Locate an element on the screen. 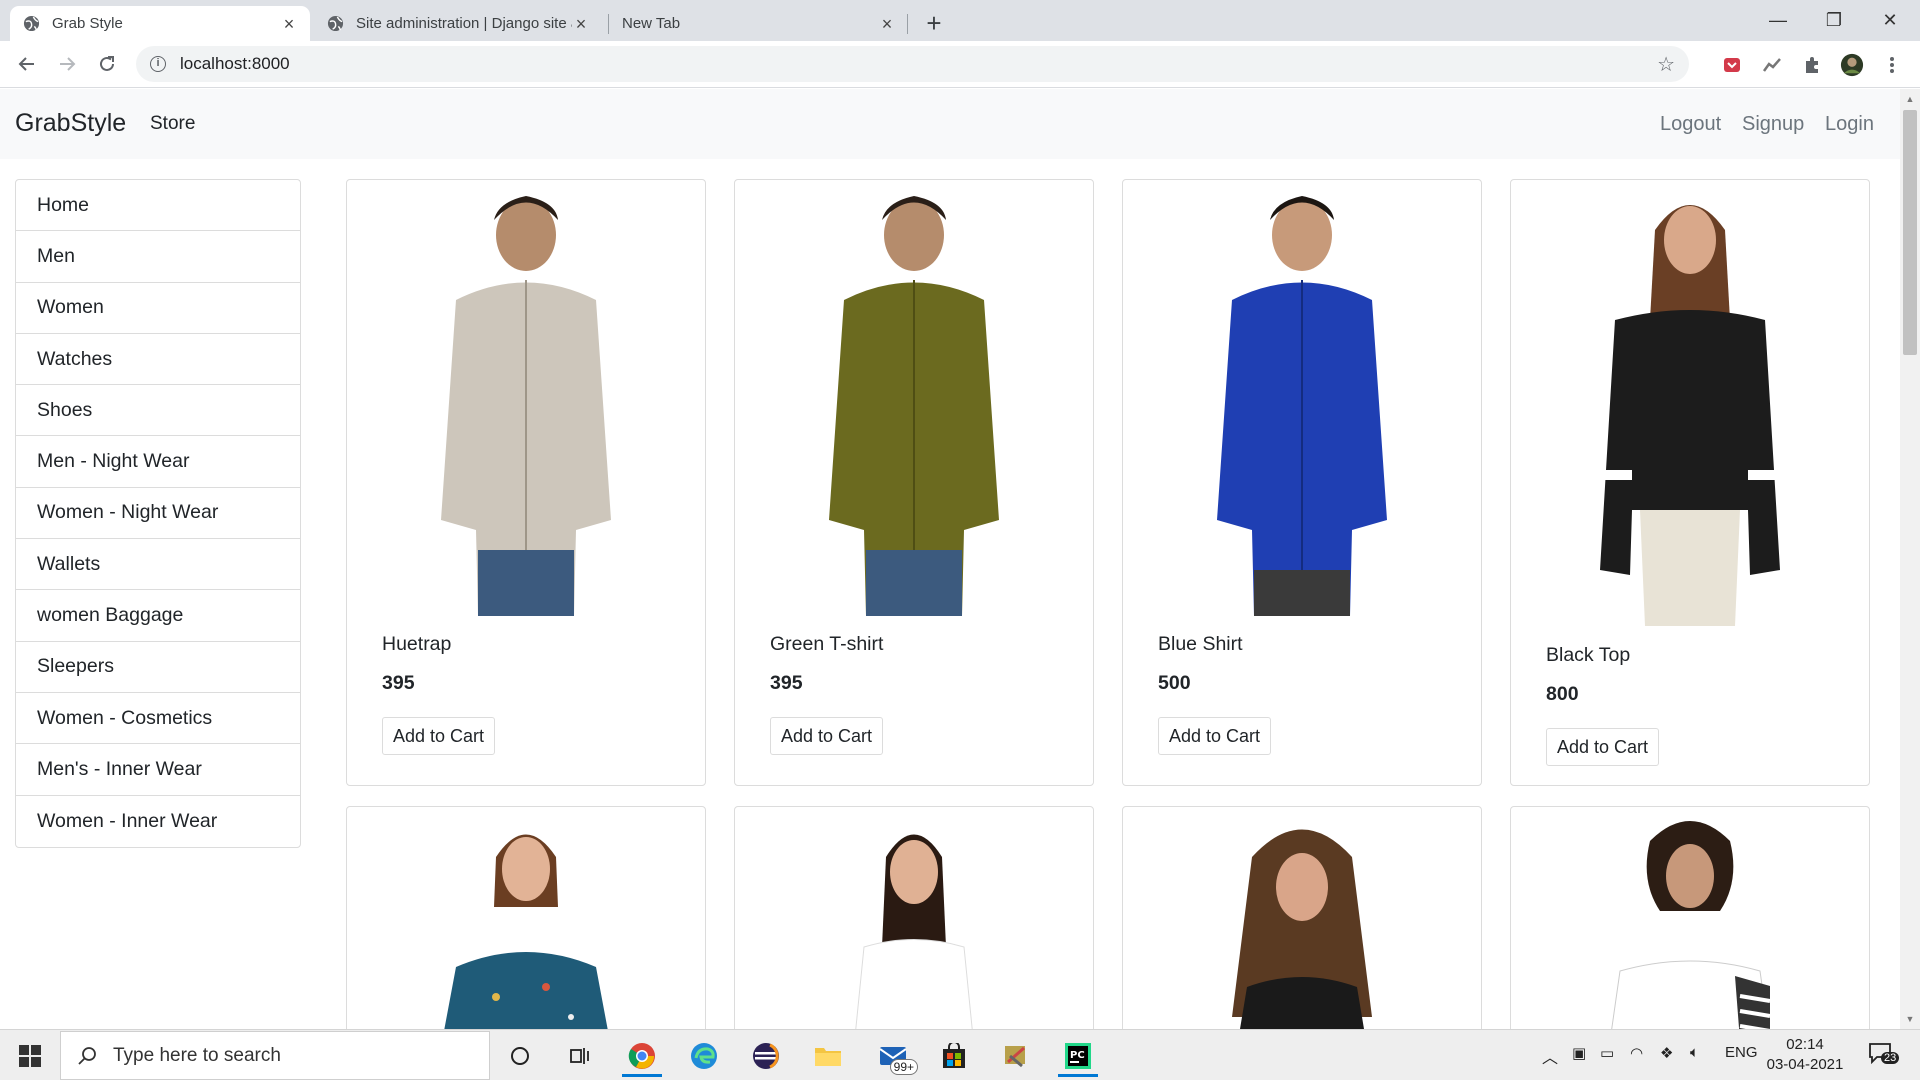  chart-extension-icon is located at coordinates (1772, 65).